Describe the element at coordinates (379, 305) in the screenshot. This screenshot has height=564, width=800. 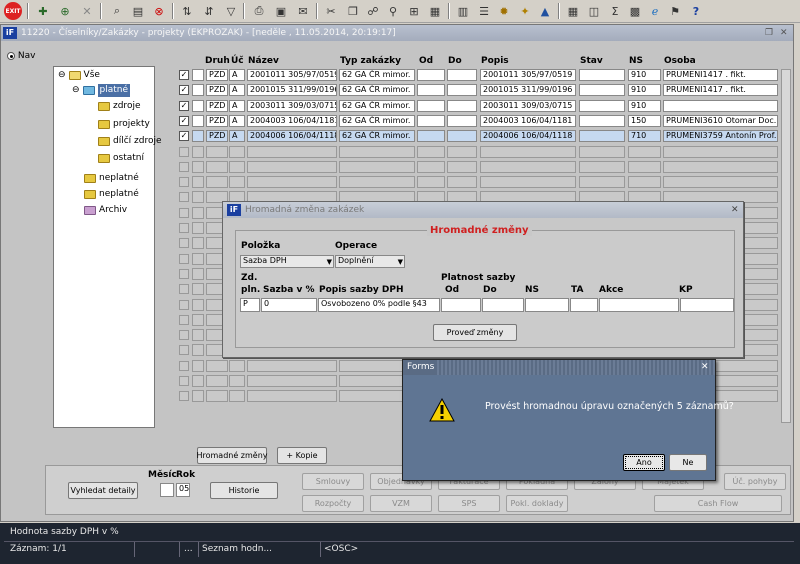
I see `popis-sazby-field: Osvobozeno 0% podle §43` at that location.